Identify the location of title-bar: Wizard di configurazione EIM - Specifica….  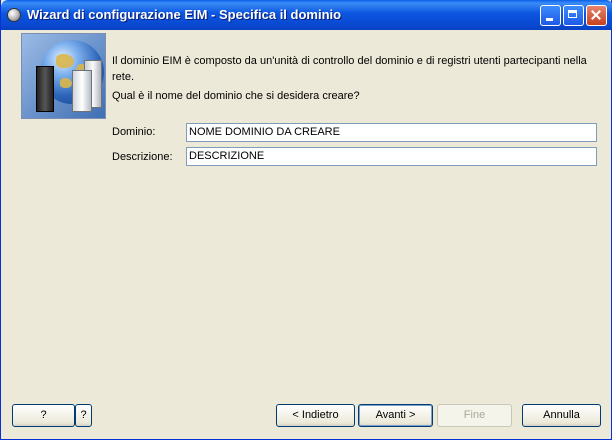
(306, 15).